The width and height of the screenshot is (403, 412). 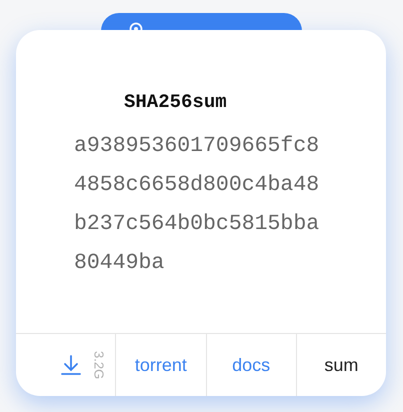 I want to click on footer-link: torrent, so click(x=160, y=365).